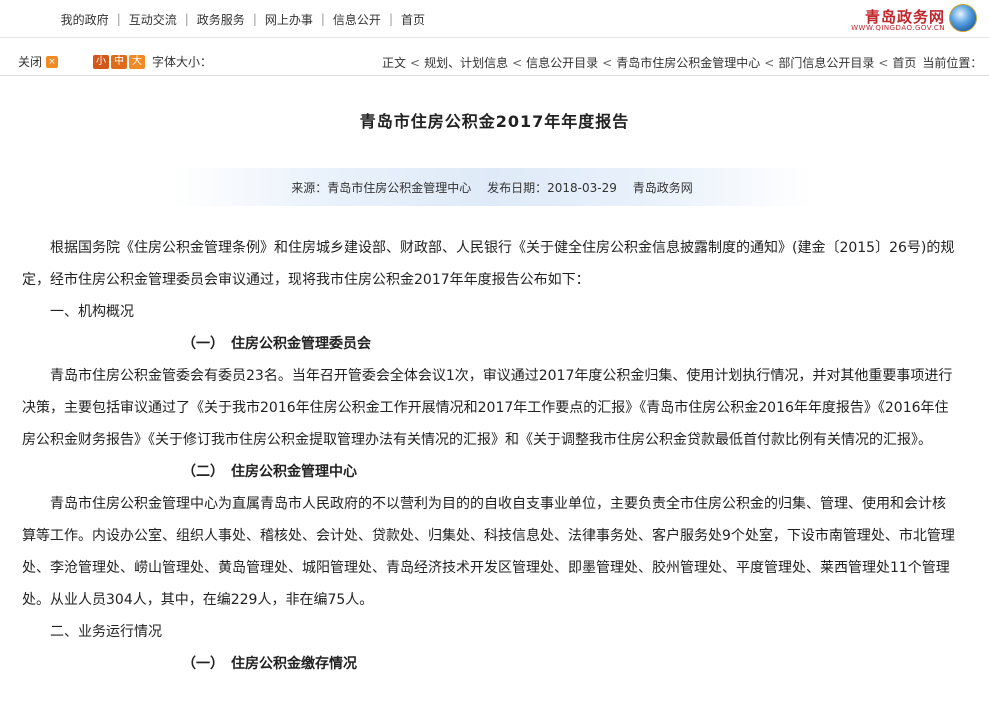  I want to click on subsection-heading-committee: （一） 住房公积金管理委员会, so click(276, 344).